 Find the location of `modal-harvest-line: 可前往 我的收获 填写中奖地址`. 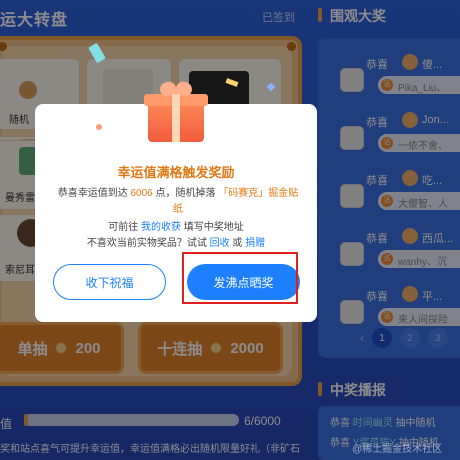

modal-harvest-line: 可前往 我的收获 填写中奖地址 is located at coordinates (176, 225).